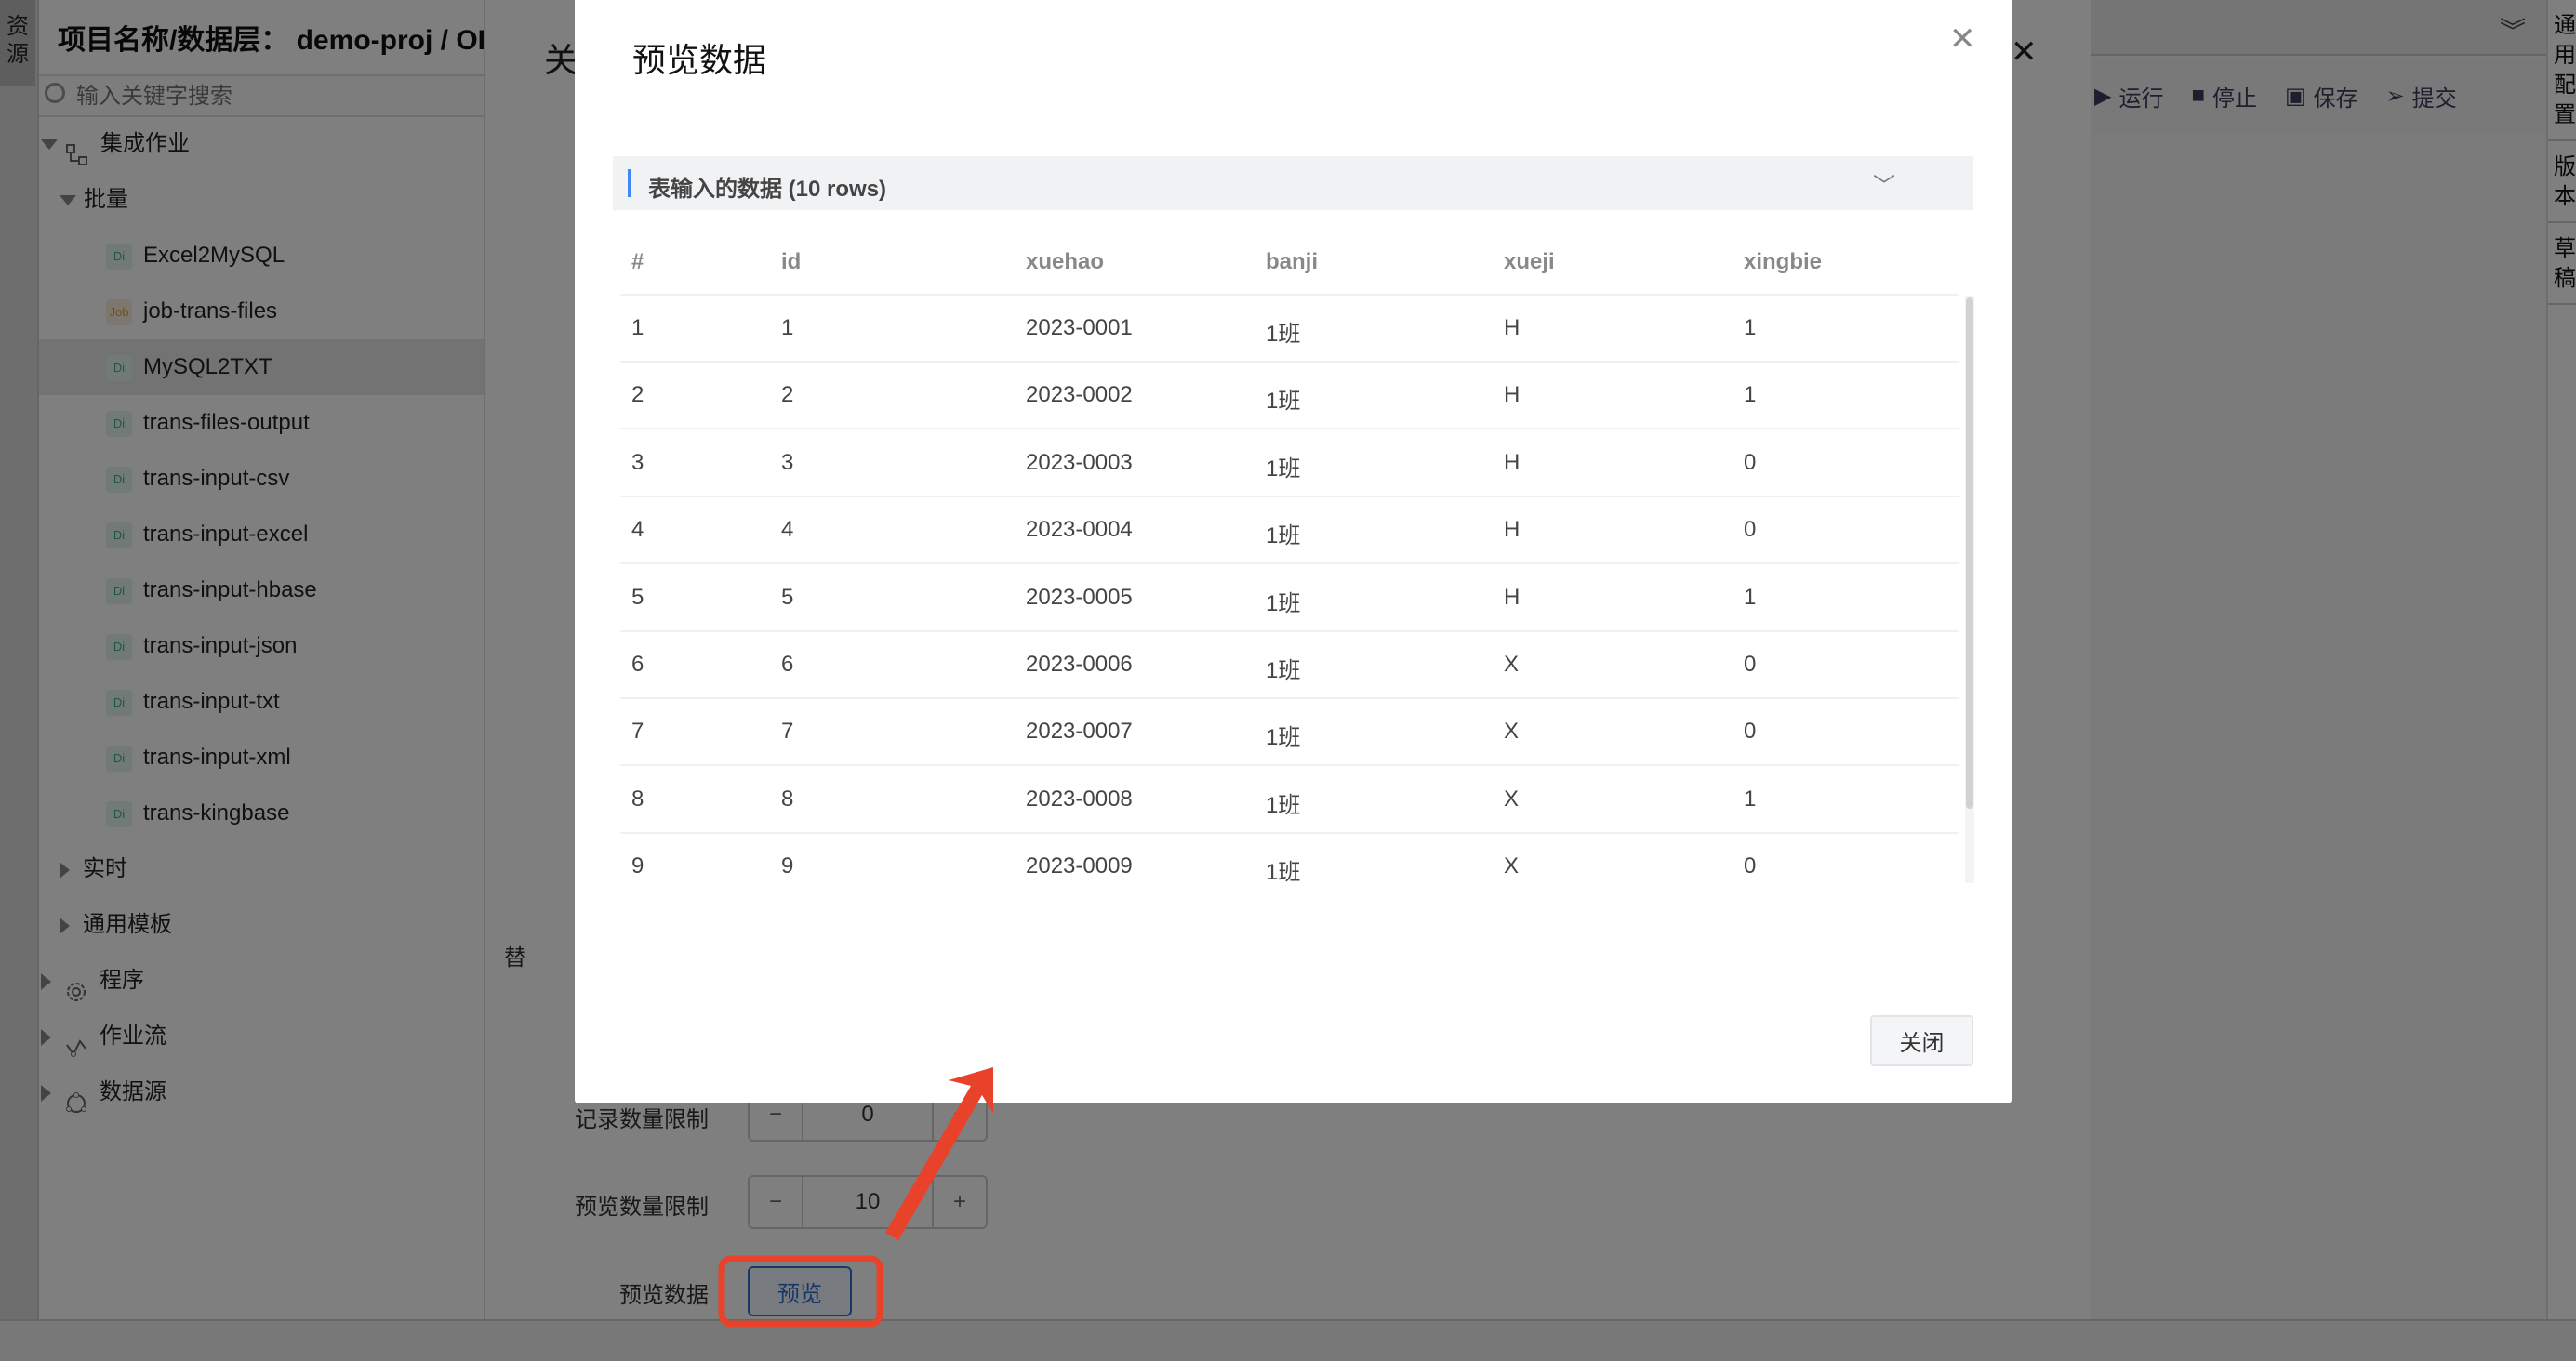 Image resolution: width=2576 pixels, height=1361 pixels. I want to click on column-header: #, so click(637, 261).